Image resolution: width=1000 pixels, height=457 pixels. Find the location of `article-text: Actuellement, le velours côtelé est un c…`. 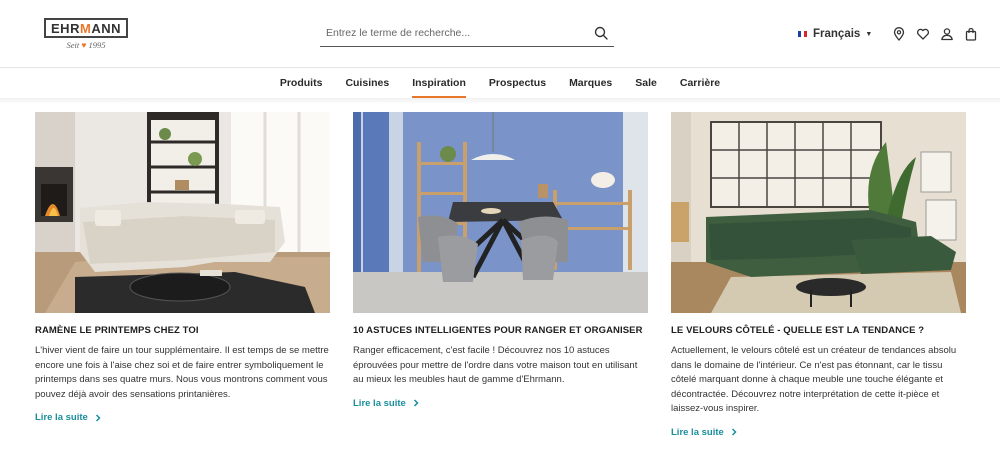

article-text: Actuellement, le velours côtelé est un c… is located at coordinates (814, 379).